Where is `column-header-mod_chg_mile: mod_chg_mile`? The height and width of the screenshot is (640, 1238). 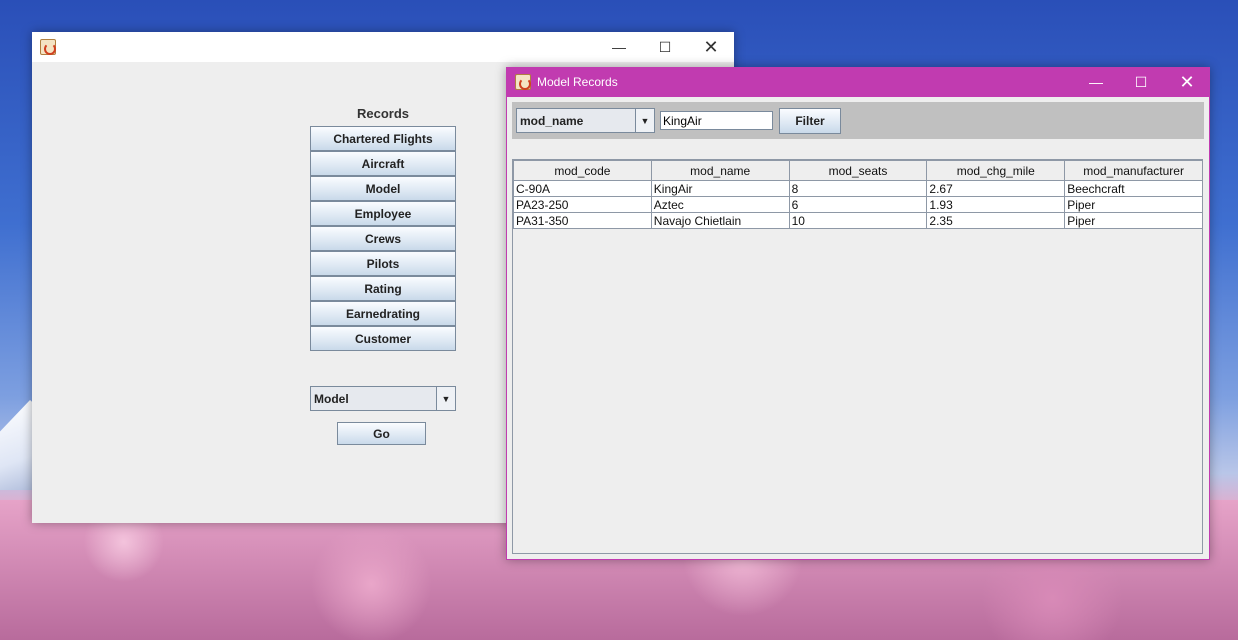 column-header-mod_chg_mile: mod_chg_mile is located at coordinates (996, 170).